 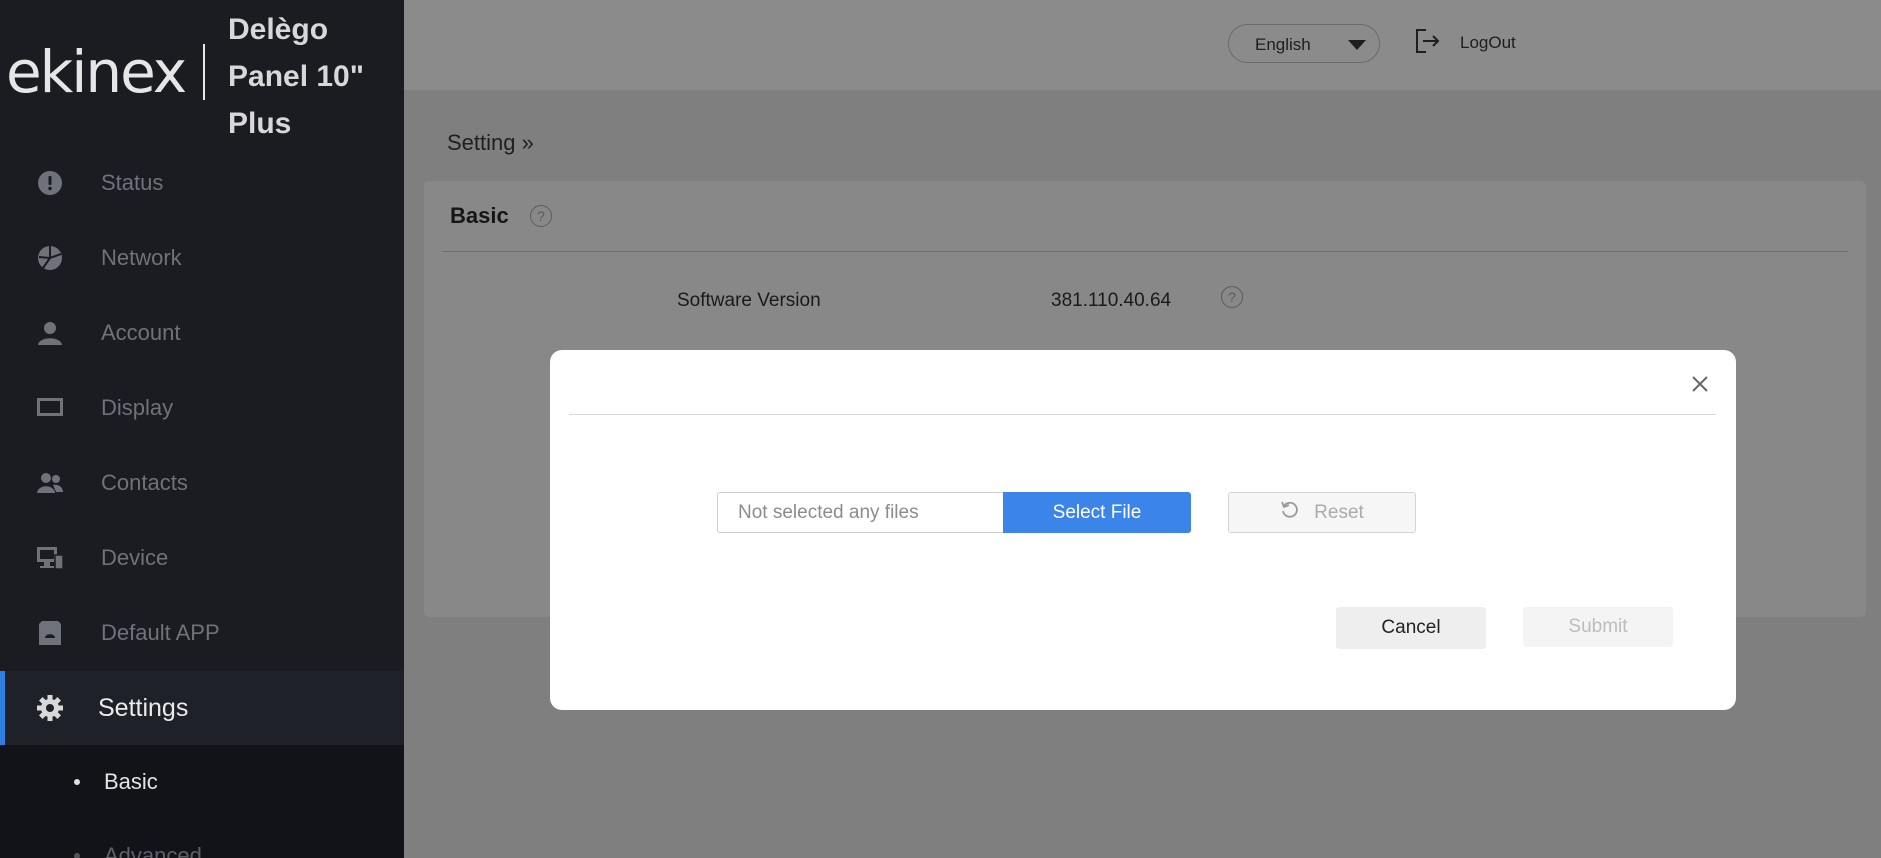 I want to click on dialog-divider, so click(x=1142, y=414).